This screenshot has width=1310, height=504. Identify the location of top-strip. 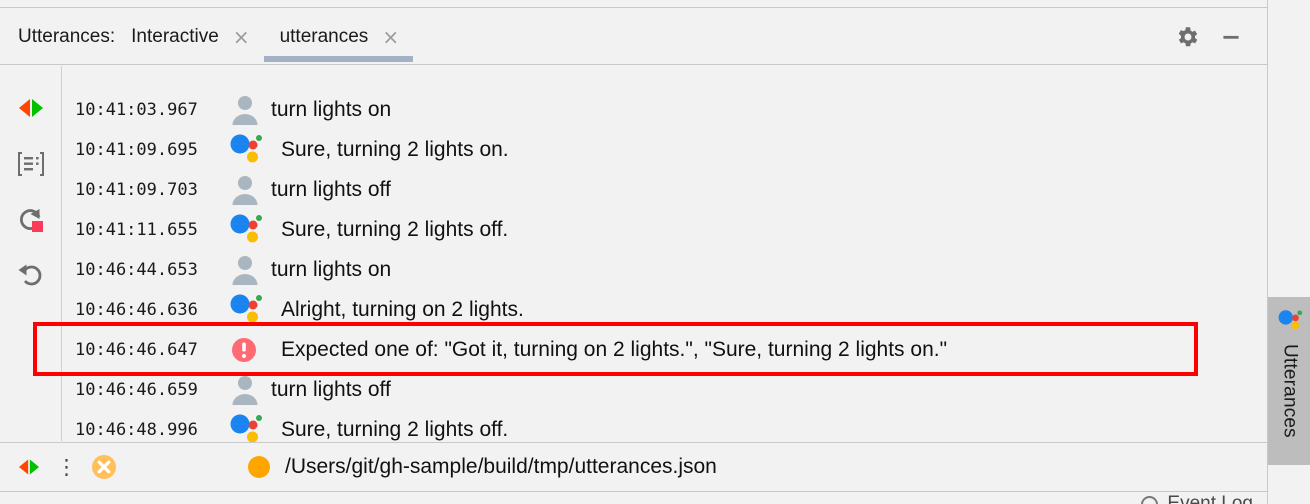
(633, 4).